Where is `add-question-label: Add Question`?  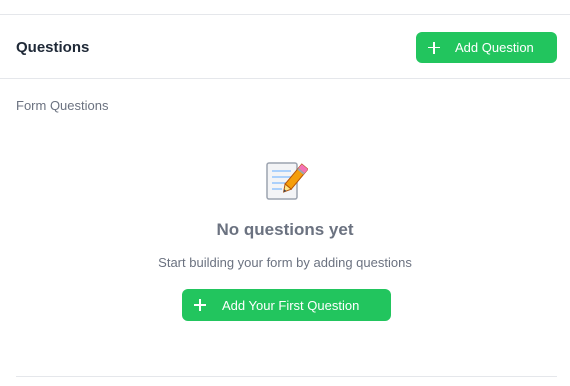
add-question-label: Add Question is located at coordinates (494, 47).